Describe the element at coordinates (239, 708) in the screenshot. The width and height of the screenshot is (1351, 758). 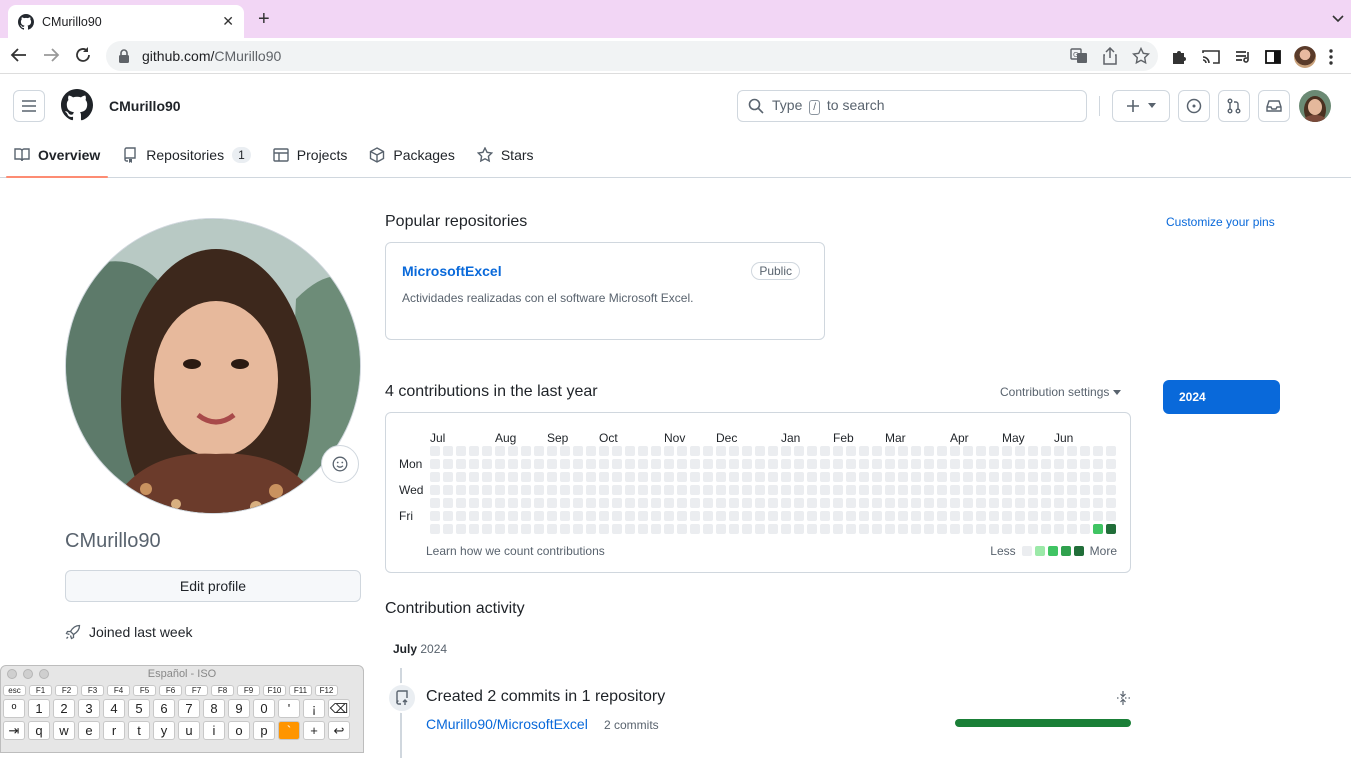
I see `keyboard-key: 9` at that location.